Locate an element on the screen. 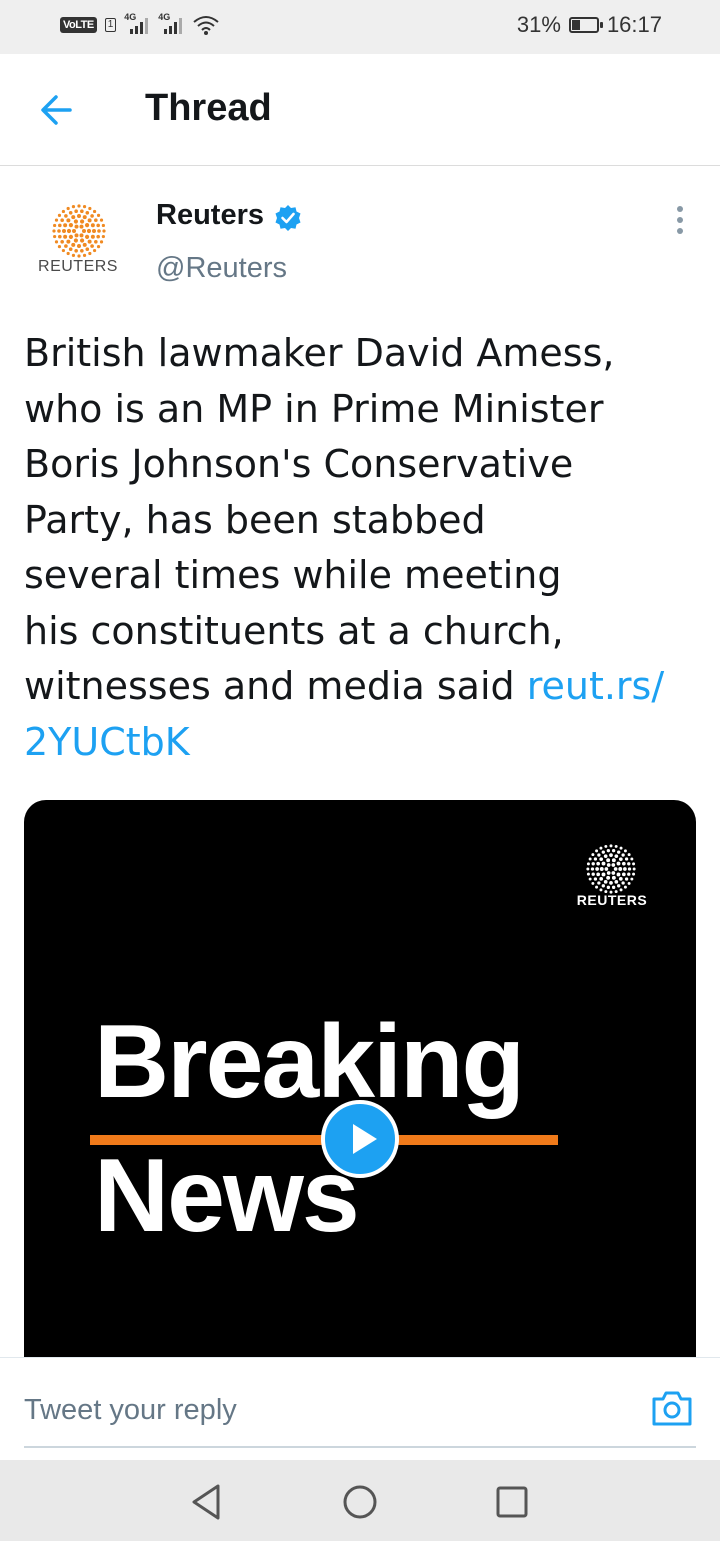  media-brand-text: REUTERS is located at coordinates (612, 900).